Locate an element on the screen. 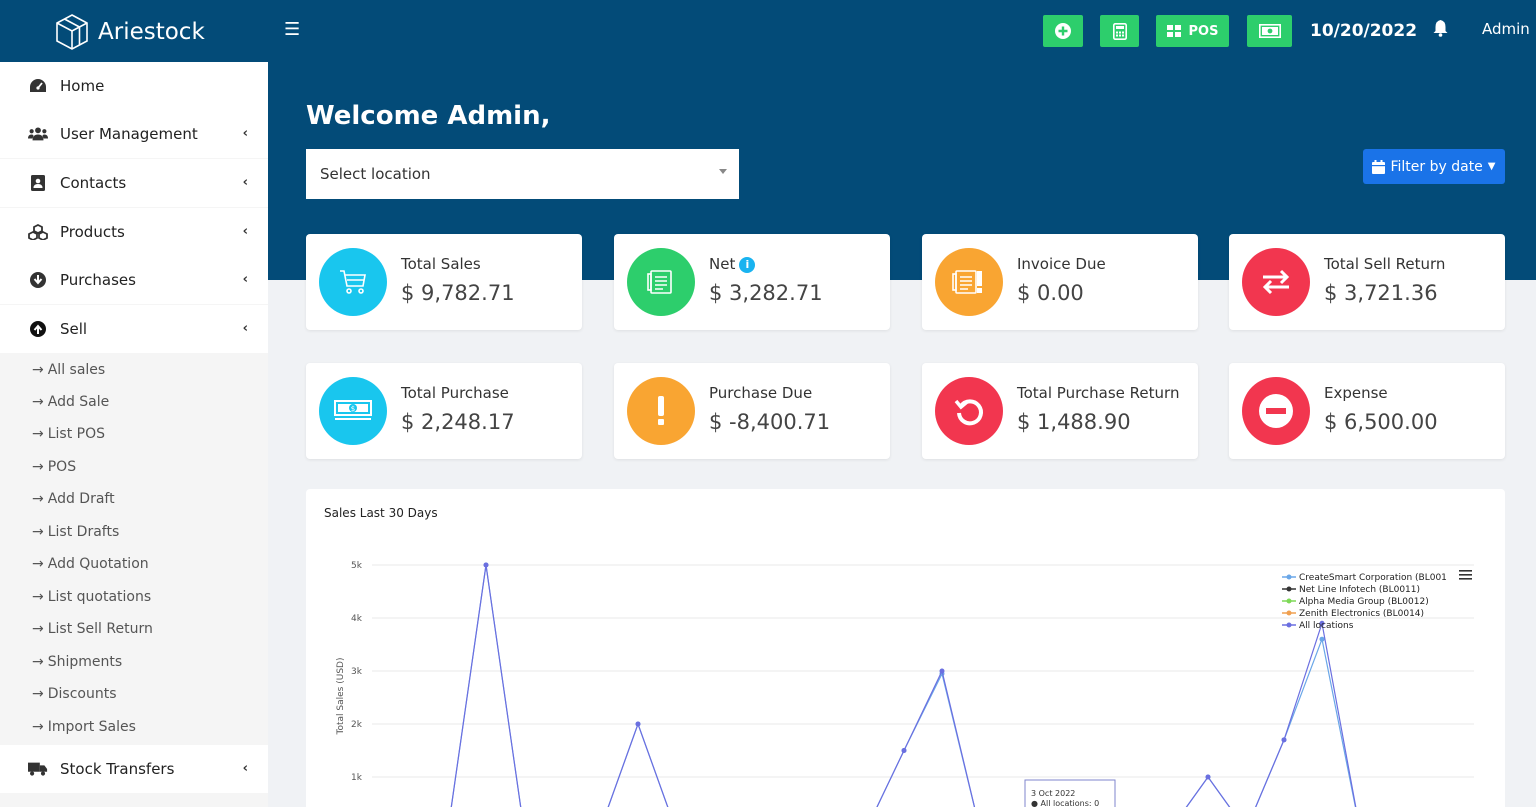 This screenshot has width=1536, height=807. user-menu: Admin is located at coordinates (1506, 29).